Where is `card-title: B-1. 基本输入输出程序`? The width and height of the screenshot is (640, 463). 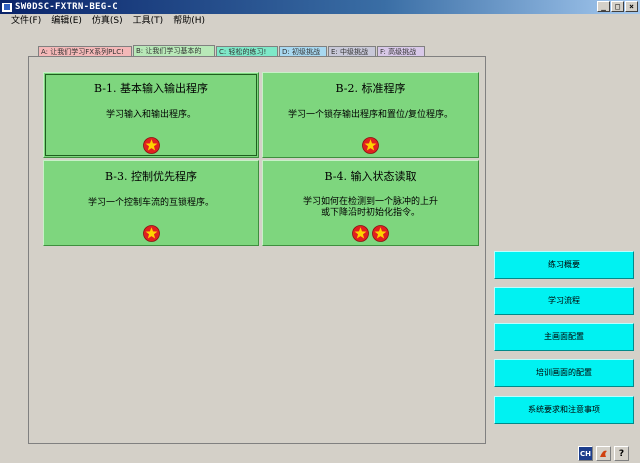
card-title: B-1. 基本输入输出程序 is located at coordinates (151, 88).